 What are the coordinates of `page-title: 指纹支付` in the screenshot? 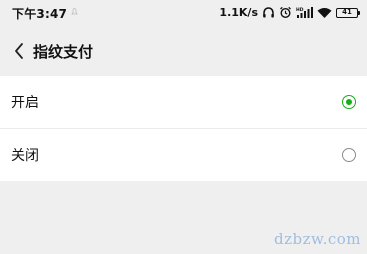 It's located at (63, 52).